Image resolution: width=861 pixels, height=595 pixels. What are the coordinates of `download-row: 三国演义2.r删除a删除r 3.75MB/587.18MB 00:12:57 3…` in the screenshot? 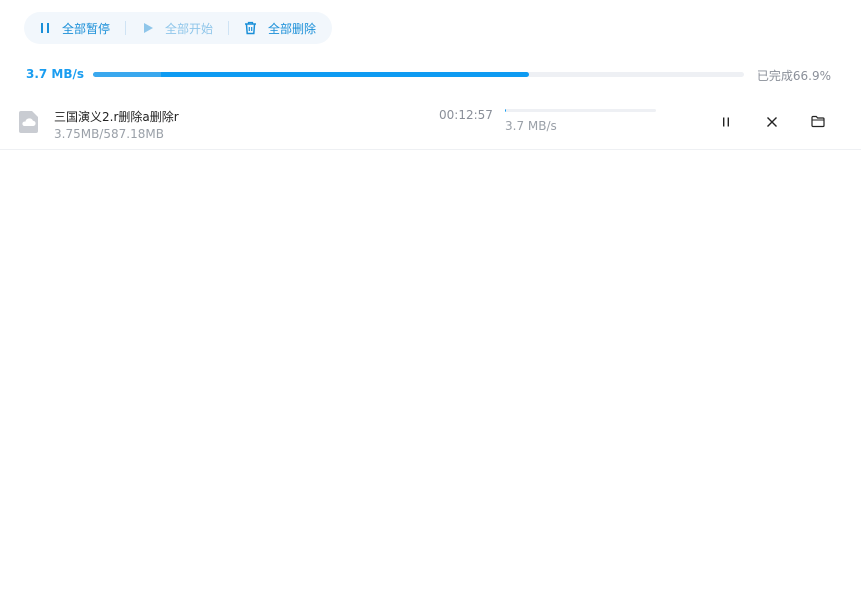 It's located at (430, 123).